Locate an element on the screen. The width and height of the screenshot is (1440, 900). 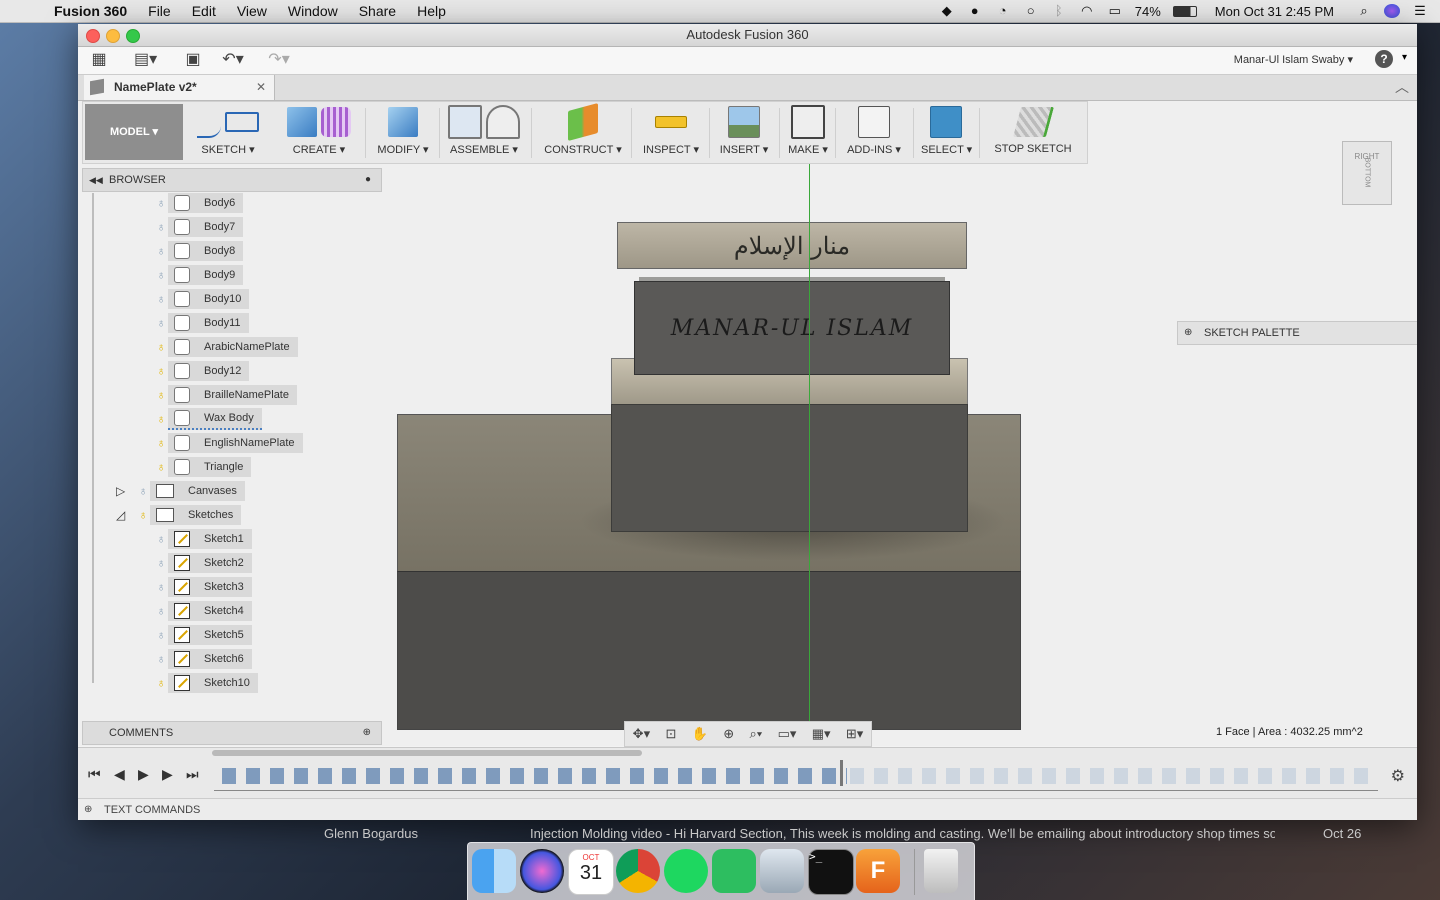
grid-settings-icon: ▦▾ is located at coordinates (821, 734).